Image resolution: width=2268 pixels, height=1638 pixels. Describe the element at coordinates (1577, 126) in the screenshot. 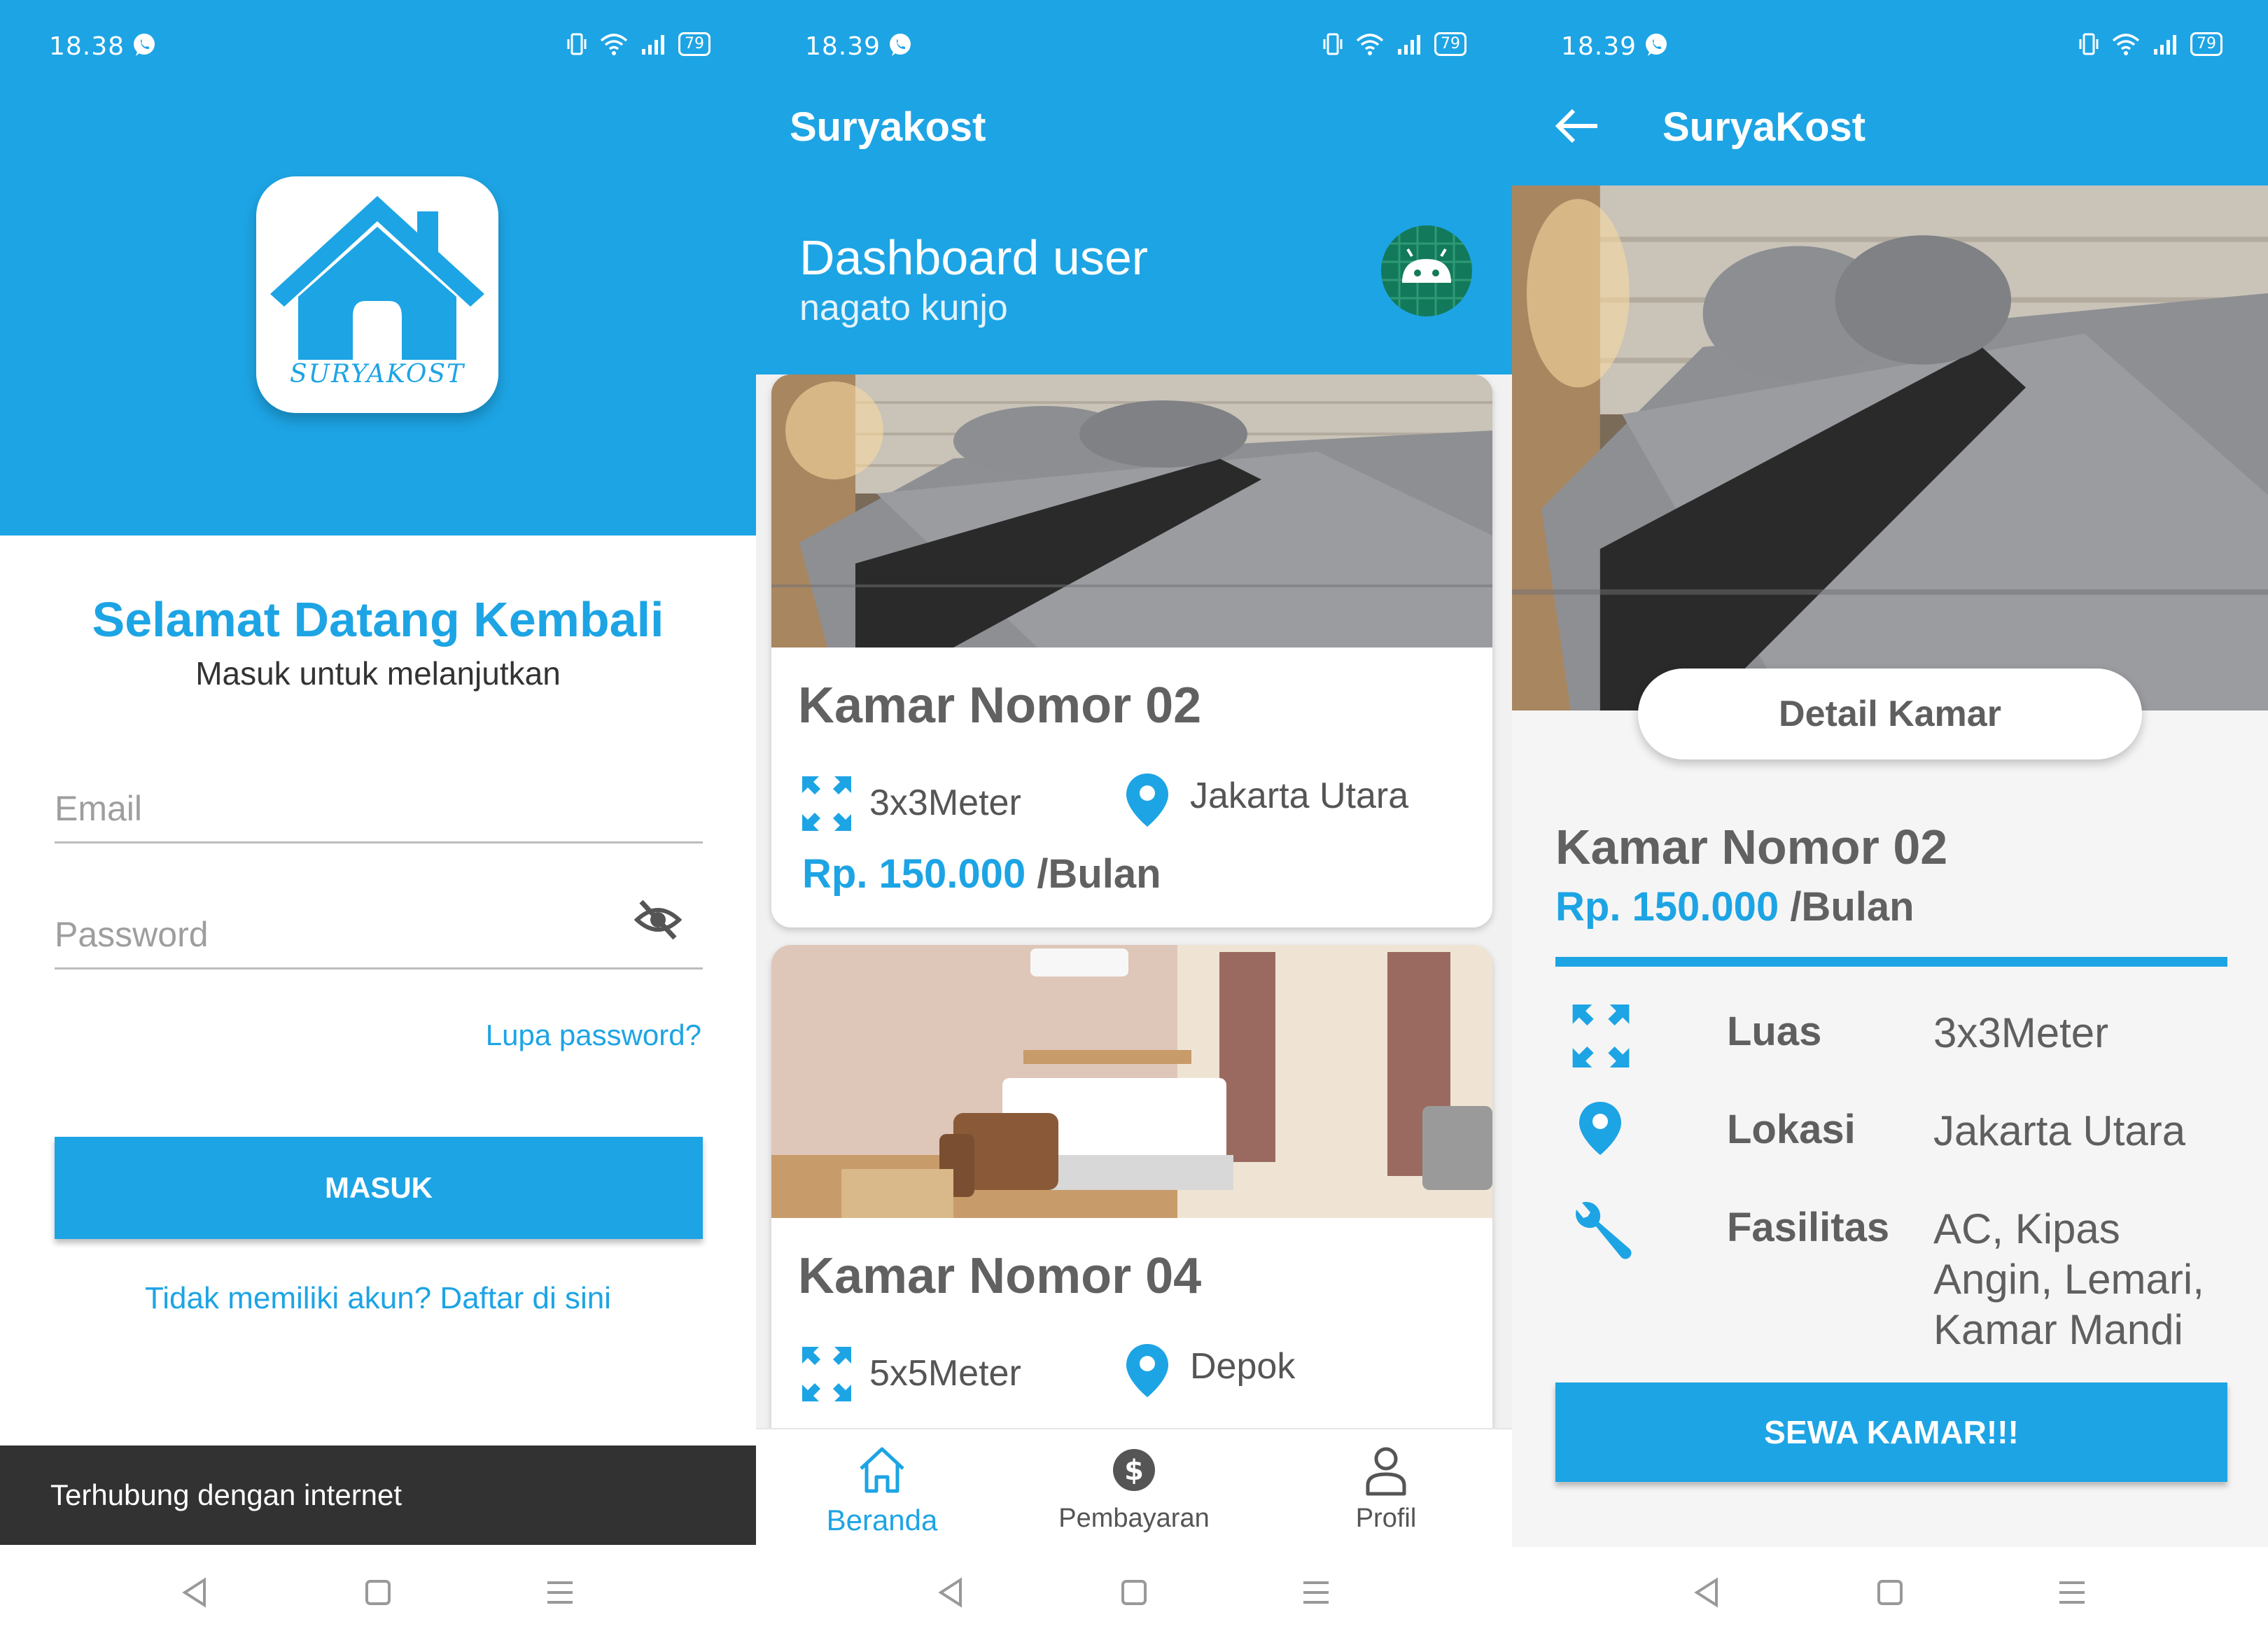

I see `back-arrow-icon` at that location.